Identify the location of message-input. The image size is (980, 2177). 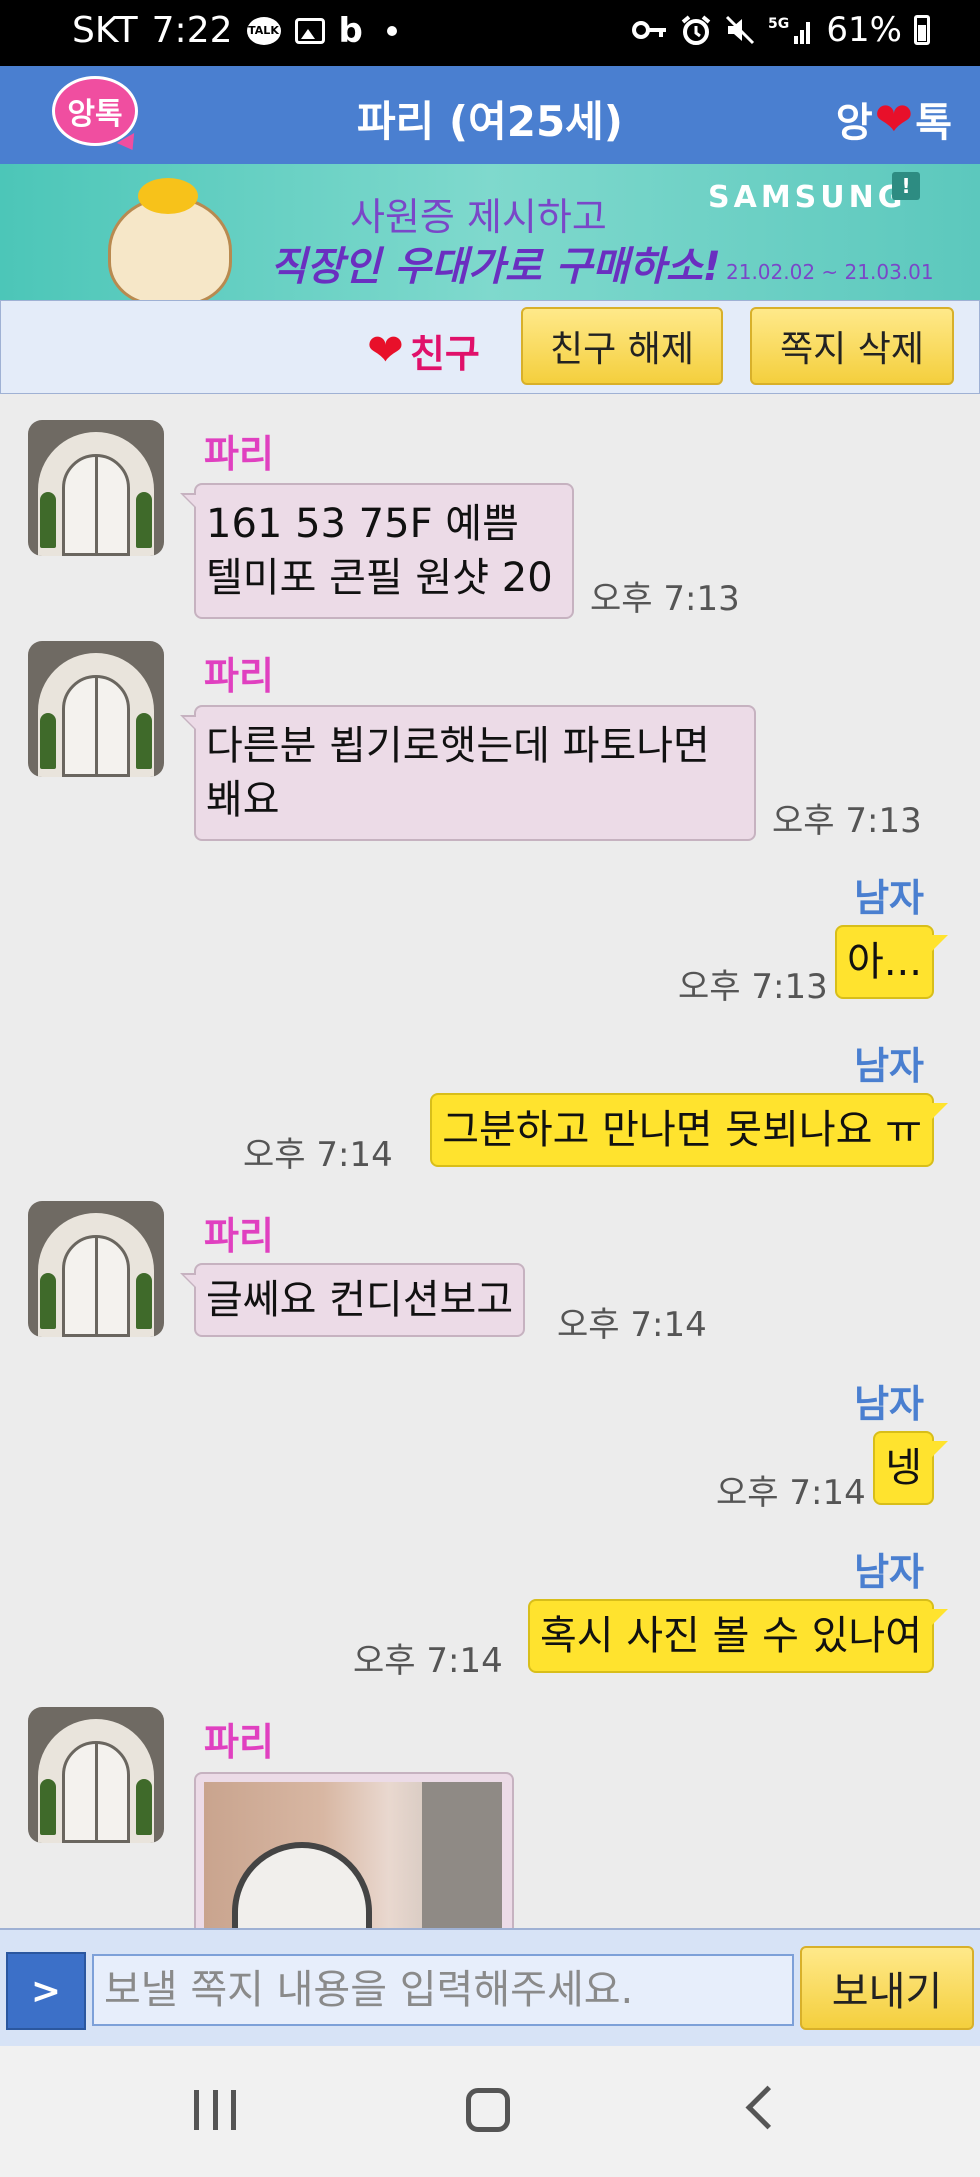
(443, 1990).